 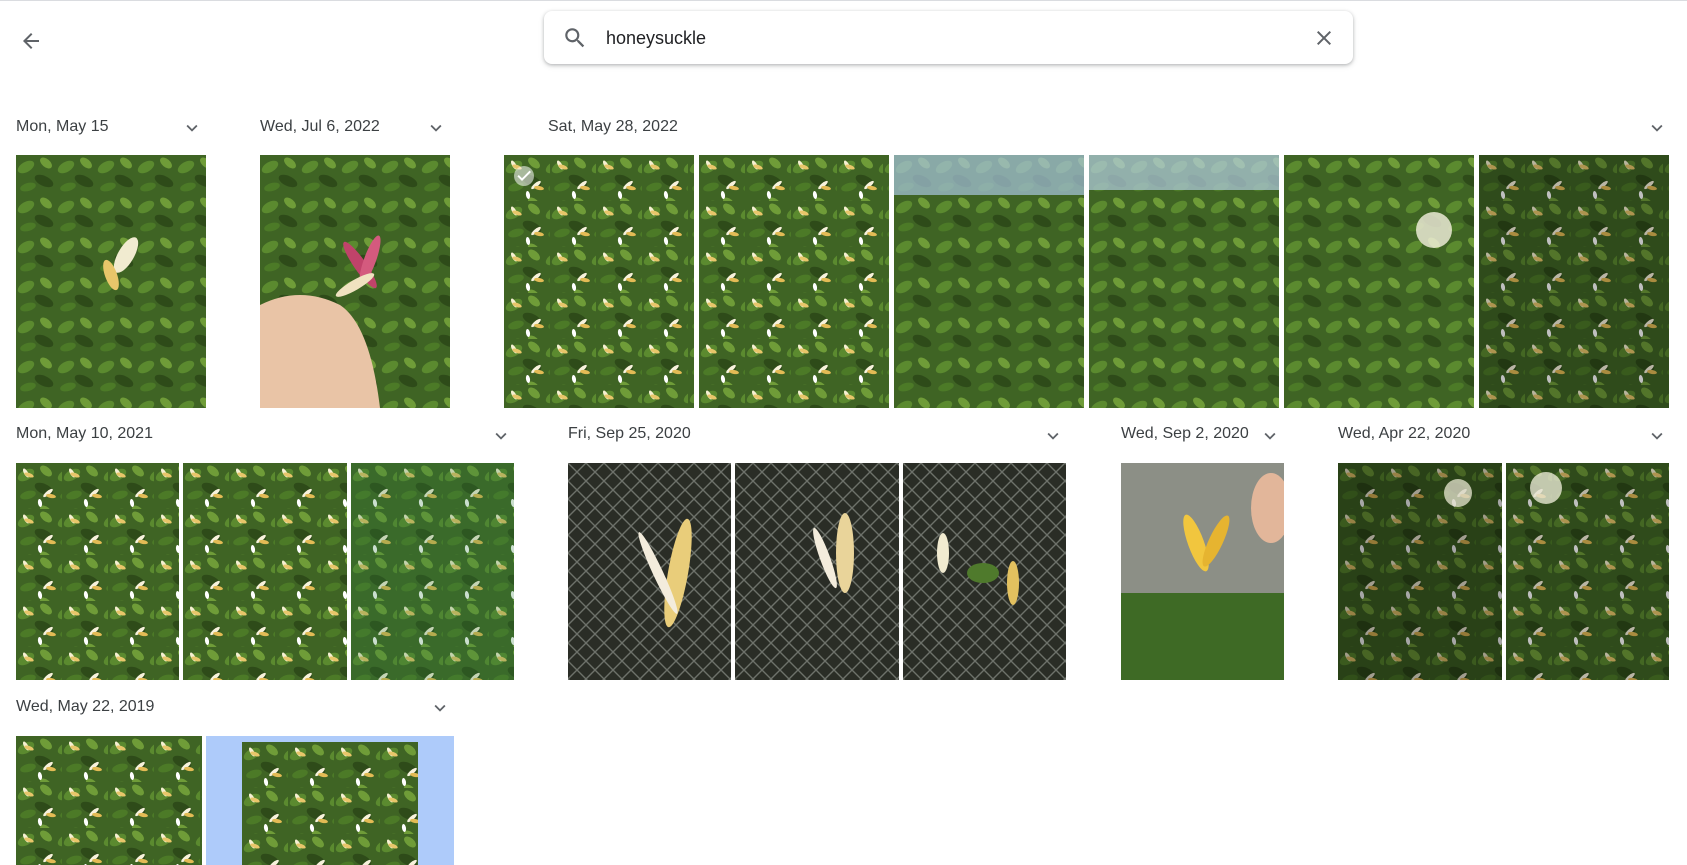 I want to click on date-group-header: Wed, May 22, 2019, so click(x=85, y=707).